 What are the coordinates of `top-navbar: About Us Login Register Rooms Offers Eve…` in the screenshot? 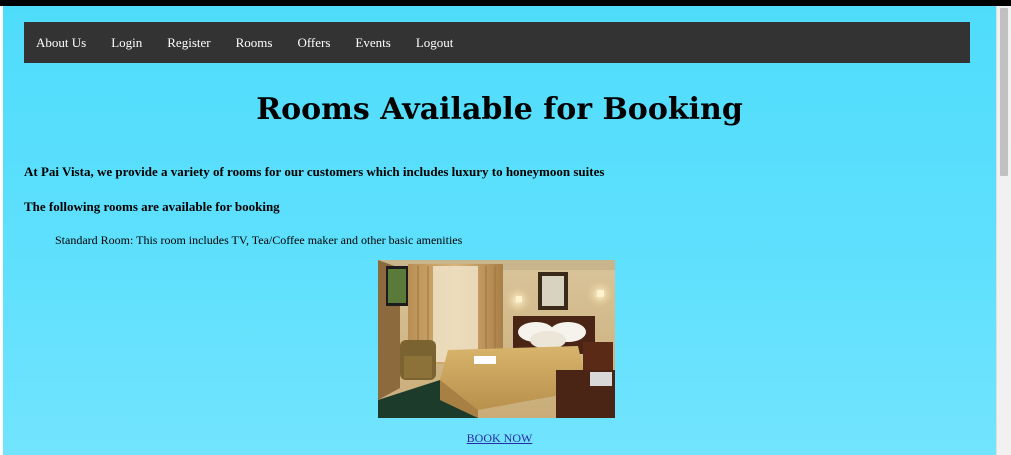 It's located at (497, 42).